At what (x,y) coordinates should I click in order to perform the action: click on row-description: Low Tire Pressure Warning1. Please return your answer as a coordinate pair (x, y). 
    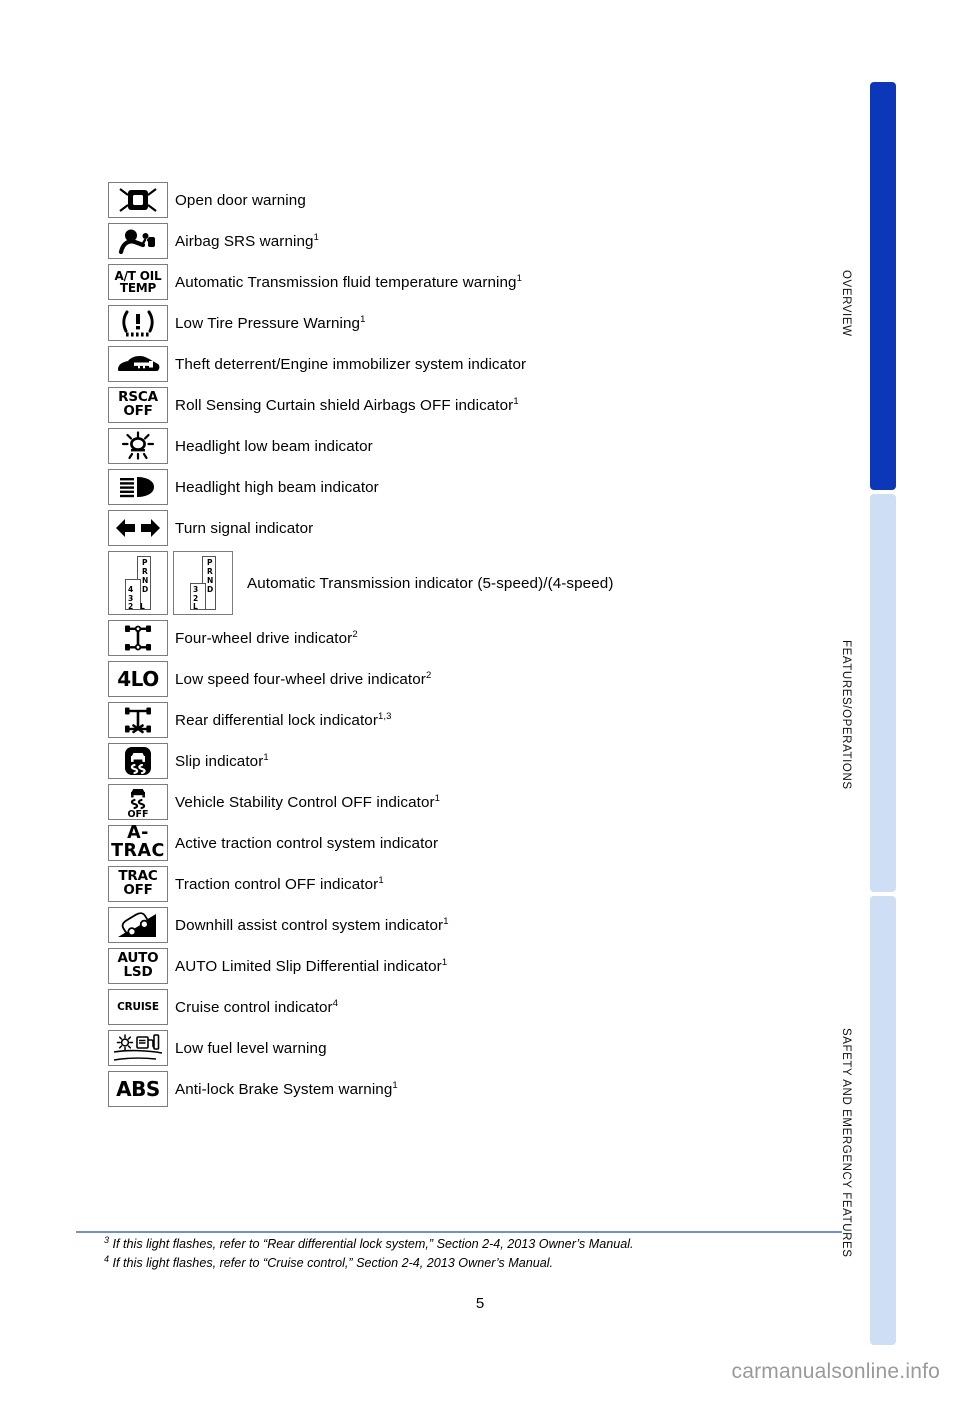
    Looking at the image, I should click on (270, 323).